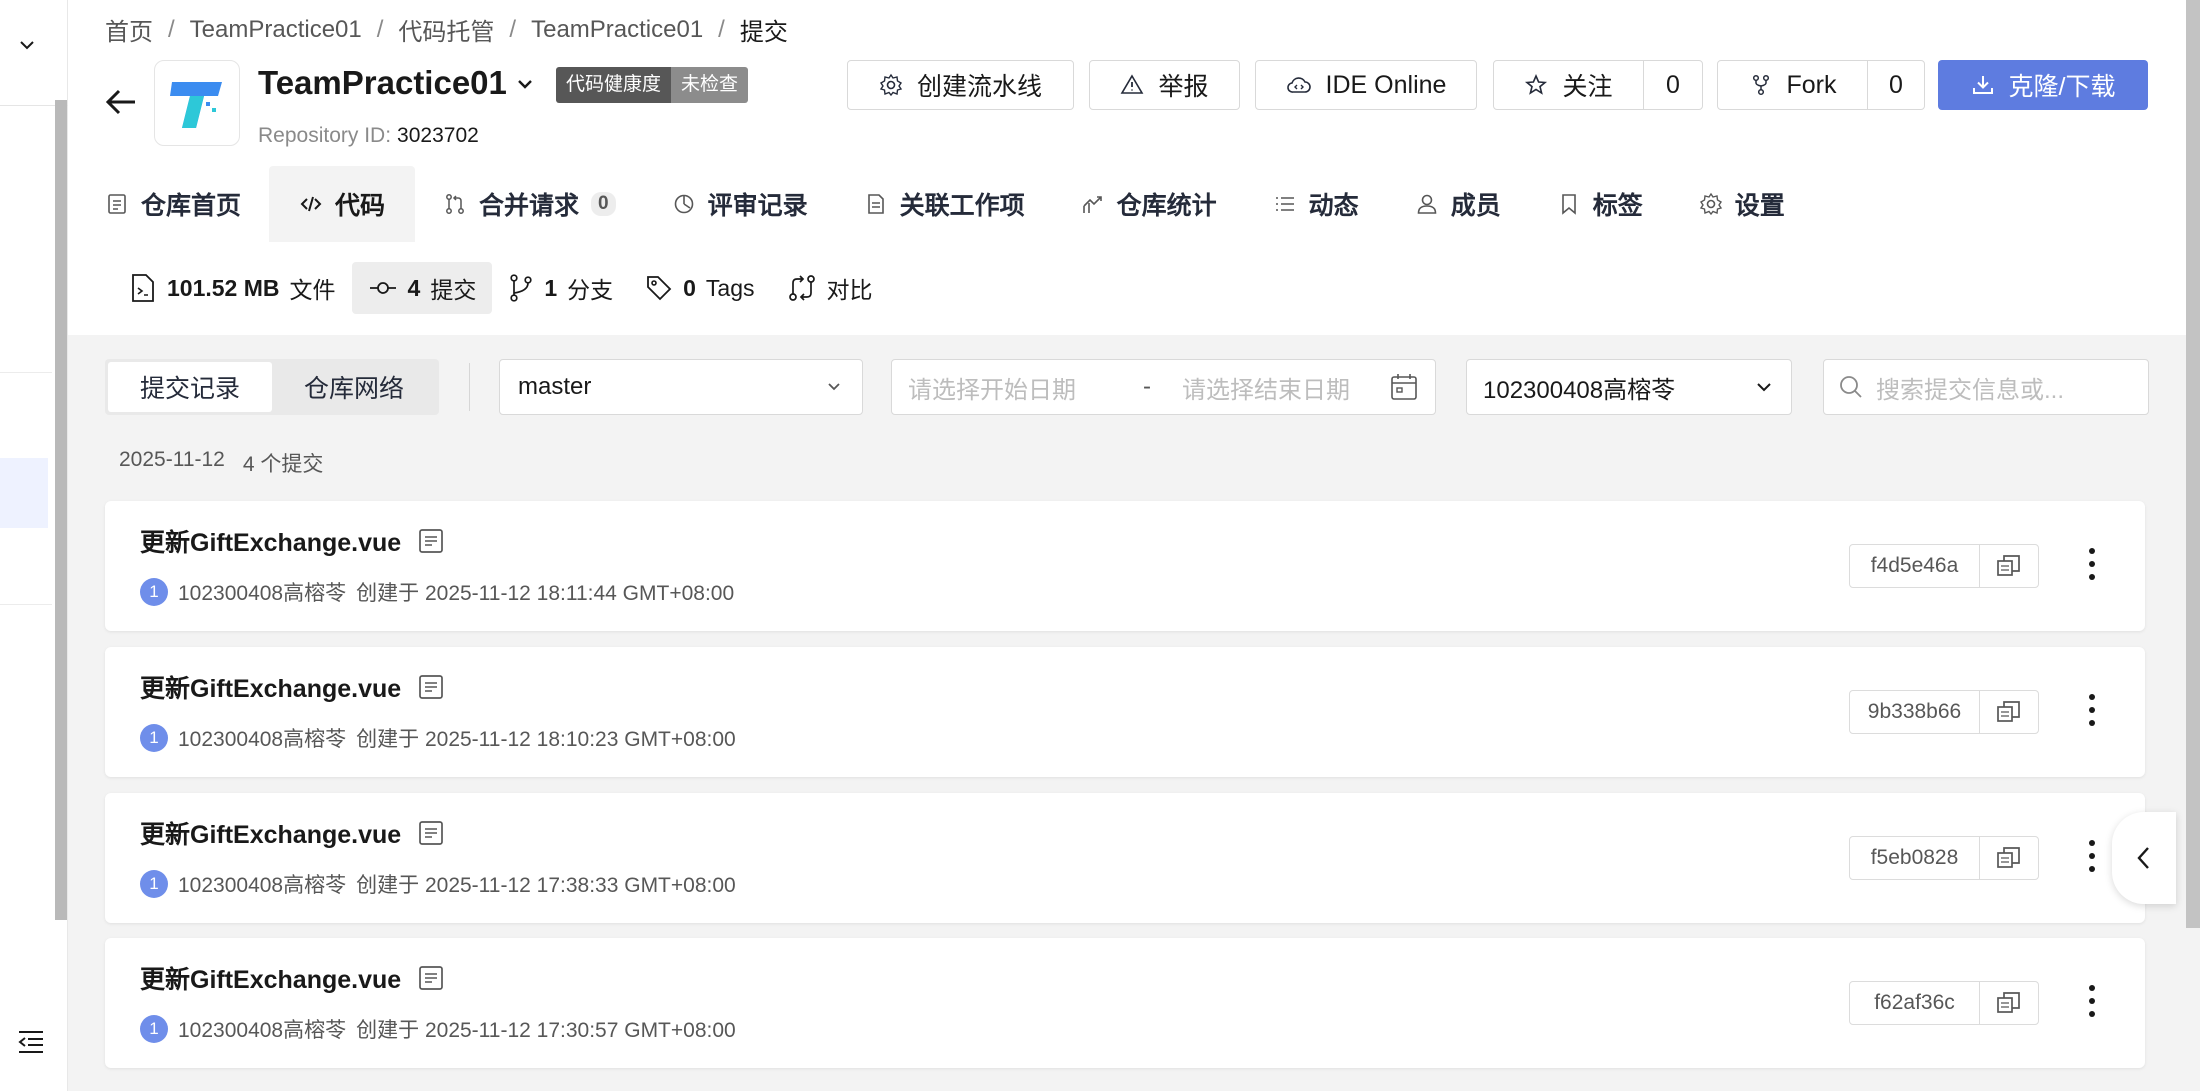 The height and width of the screenshot is (1091, 2200). Describe the element at coordinates (521, 288) in the screenshot. I see `branch-icon` at that location.